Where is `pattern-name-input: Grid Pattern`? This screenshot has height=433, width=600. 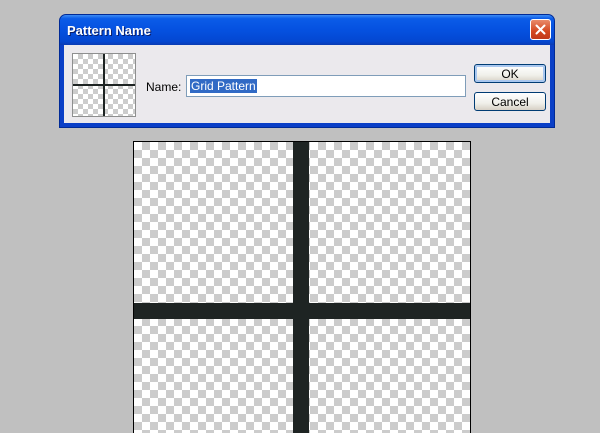
pattern-name-input: Grid Pattern is located at coordinates (326, 86).